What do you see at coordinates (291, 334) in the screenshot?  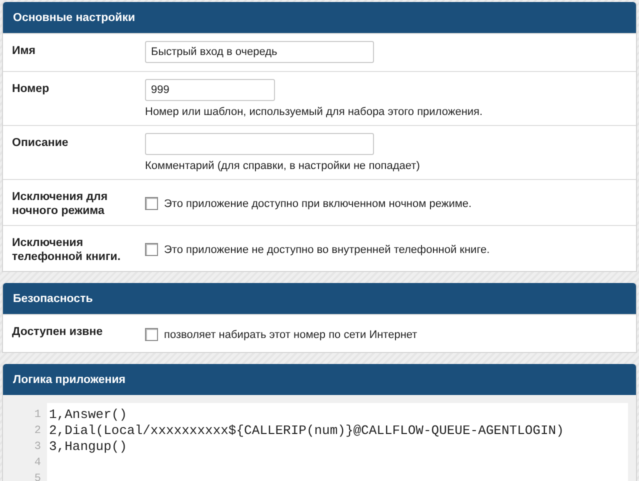 I see `checkbox-label: позволяет набирать этот номер по сети Интернет` at bounding box center [291, 334].